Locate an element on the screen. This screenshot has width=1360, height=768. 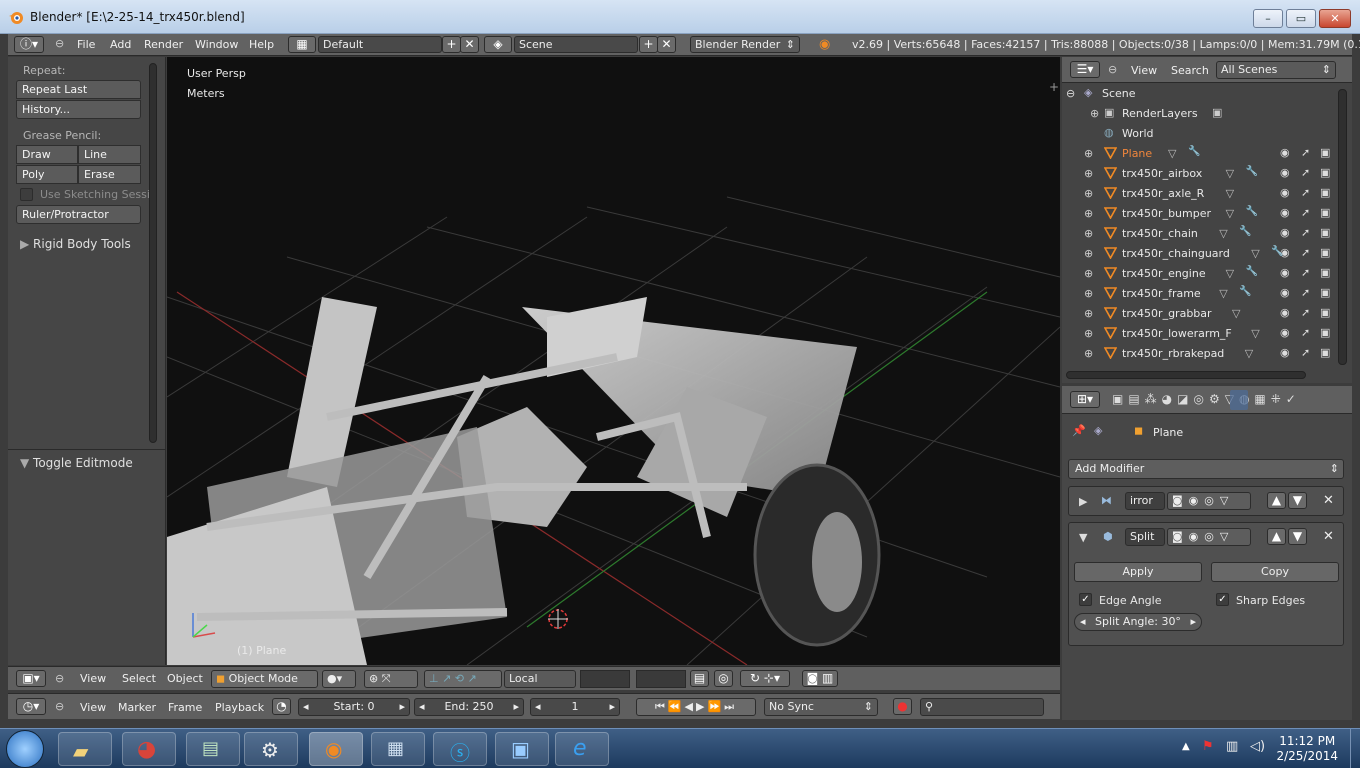
menu-help: Help is located at coordinates (261, 44).